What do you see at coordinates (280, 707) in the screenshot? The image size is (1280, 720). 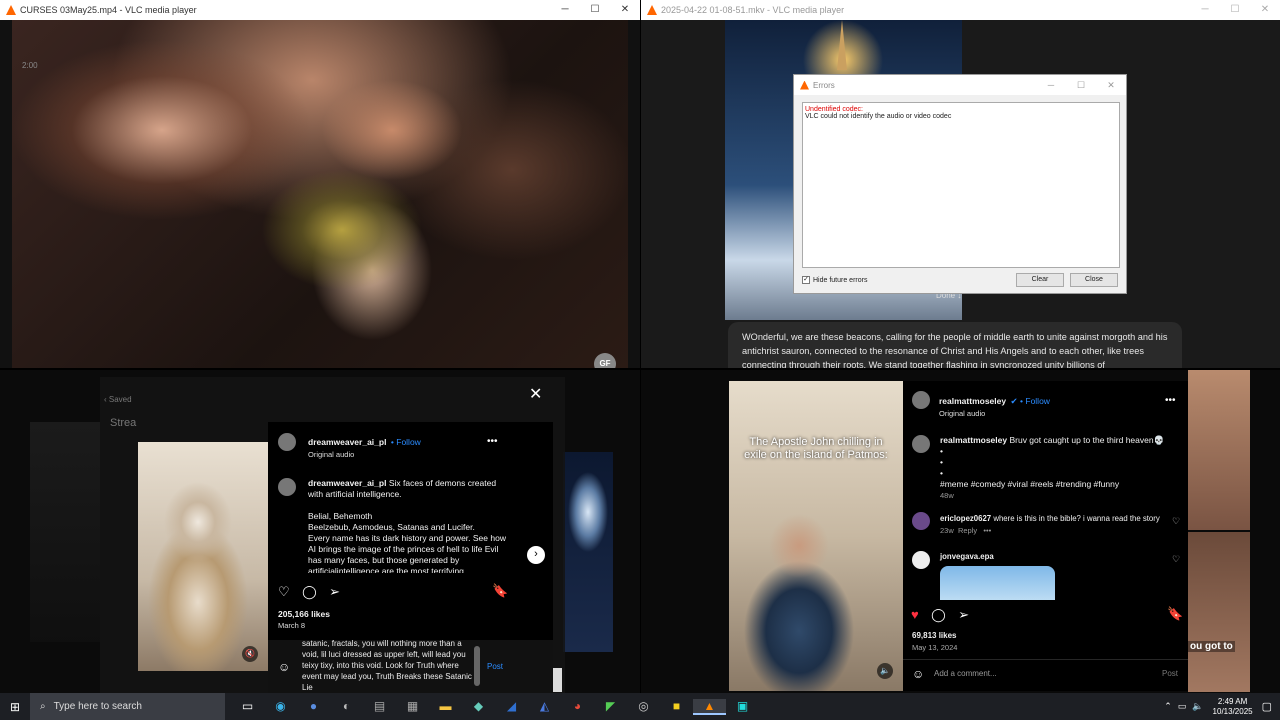 I see `edge-icon: ◉` at bounding box center [280, 707].